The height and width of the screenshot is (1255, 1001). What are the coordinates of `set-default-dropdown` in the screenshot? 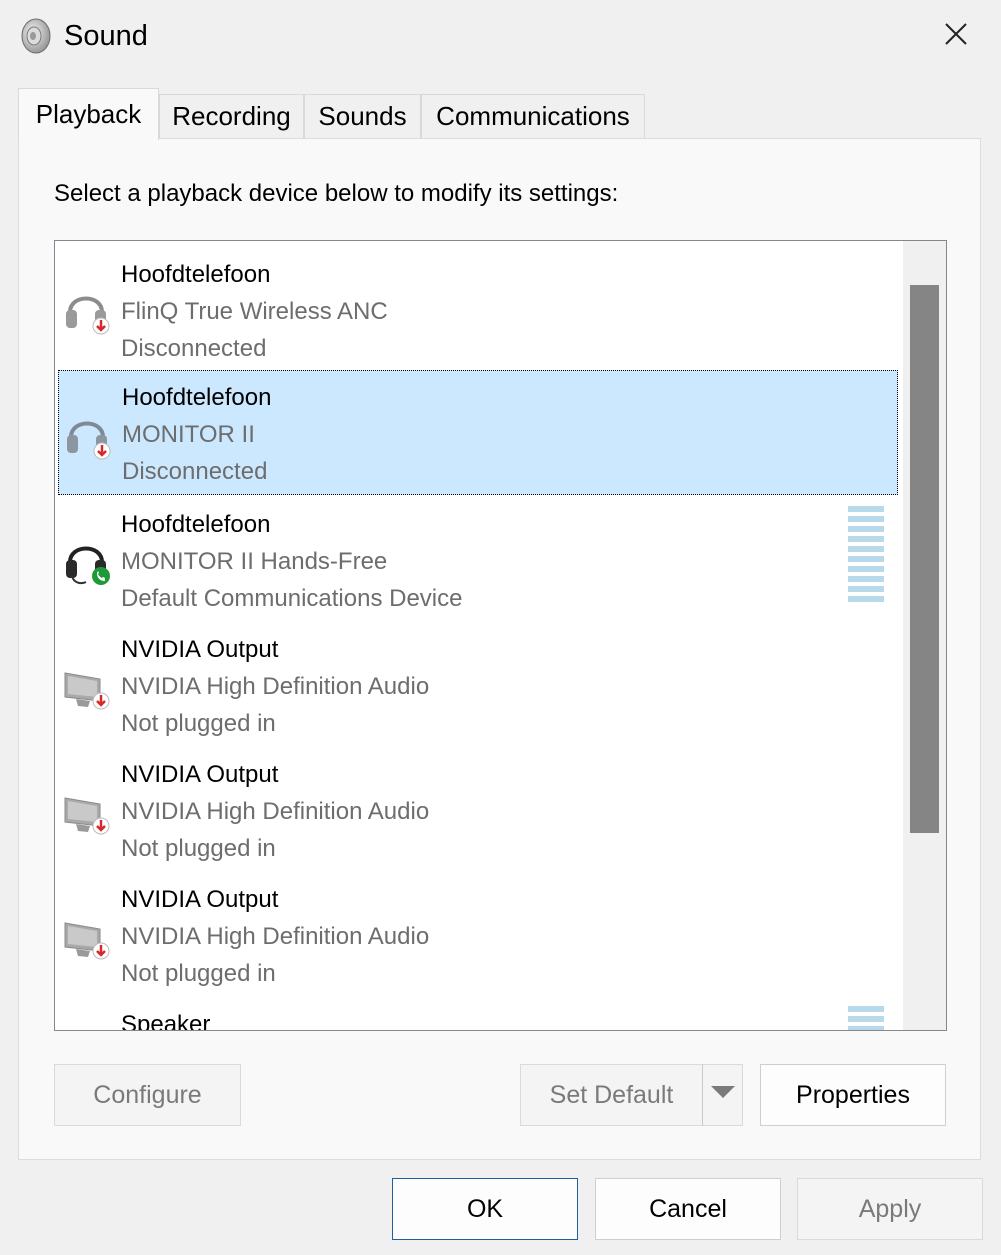 It's located at (722, 1095).